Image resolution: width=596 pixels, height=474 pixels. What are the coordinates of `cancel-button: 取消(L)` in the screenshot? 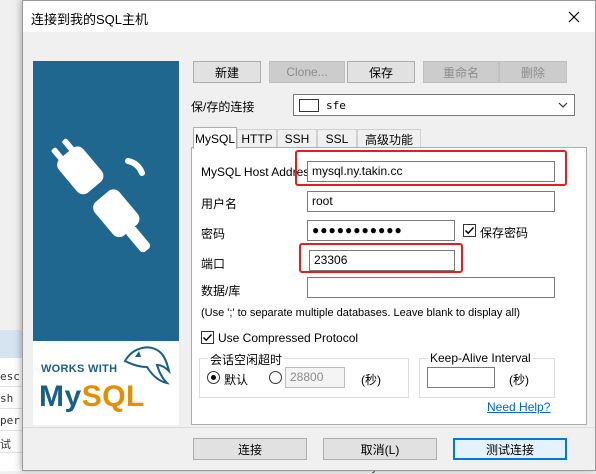 It's located at (380, 449).